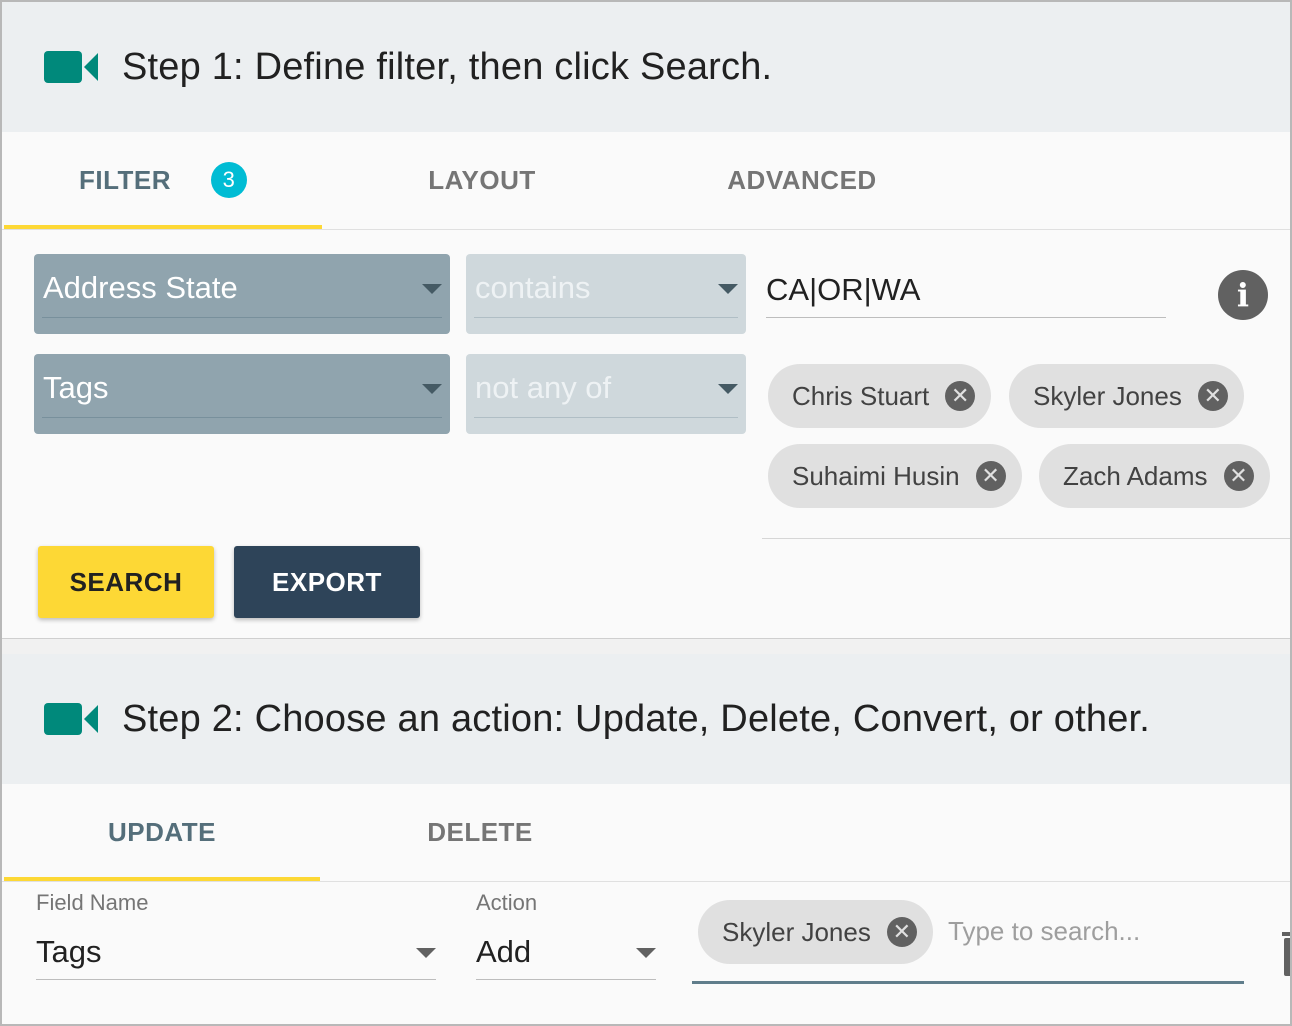 The image size is (1292, 1026). Describe the element at coordinates (1243, 295) in the screenshot. I see `info-icon: i` at that location.